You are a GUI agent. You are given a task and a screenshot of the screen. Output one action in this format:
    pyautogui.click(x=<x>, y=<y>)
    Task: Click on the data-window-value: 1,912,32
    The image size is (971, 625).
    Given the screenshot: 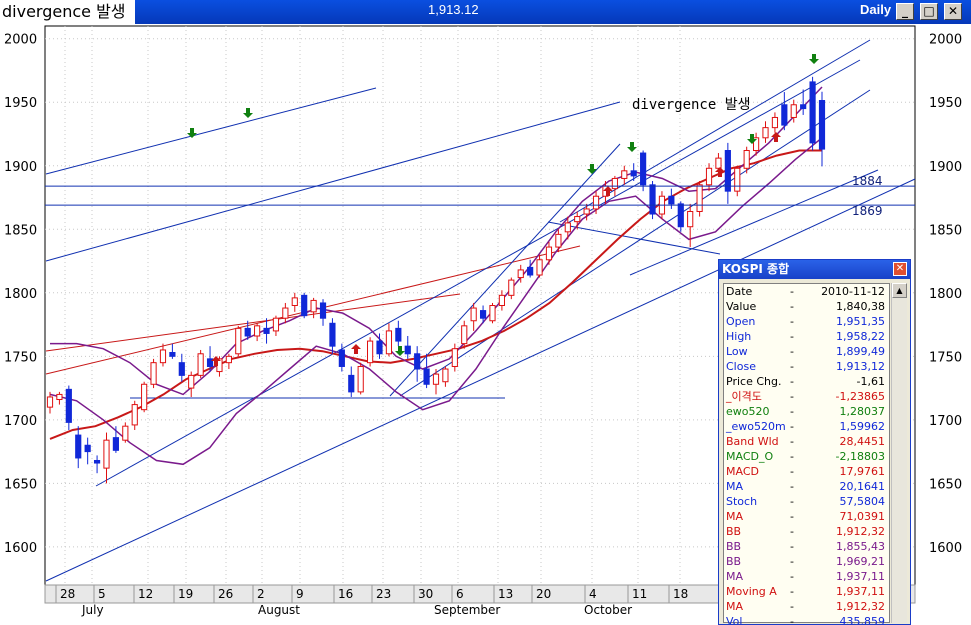 What is the action you would take?
    pyautogui.click(x=860, y=531)
    